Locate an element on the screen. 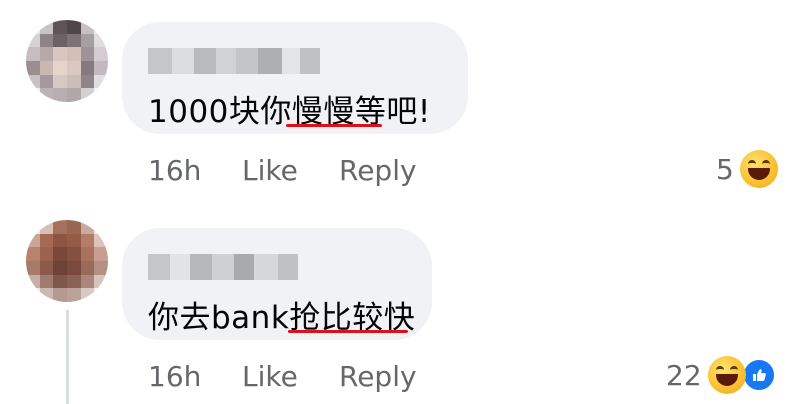 The width and height of the screenshot is (800, 404). reactions-summary: 5 is located at coordinates (747, 169).